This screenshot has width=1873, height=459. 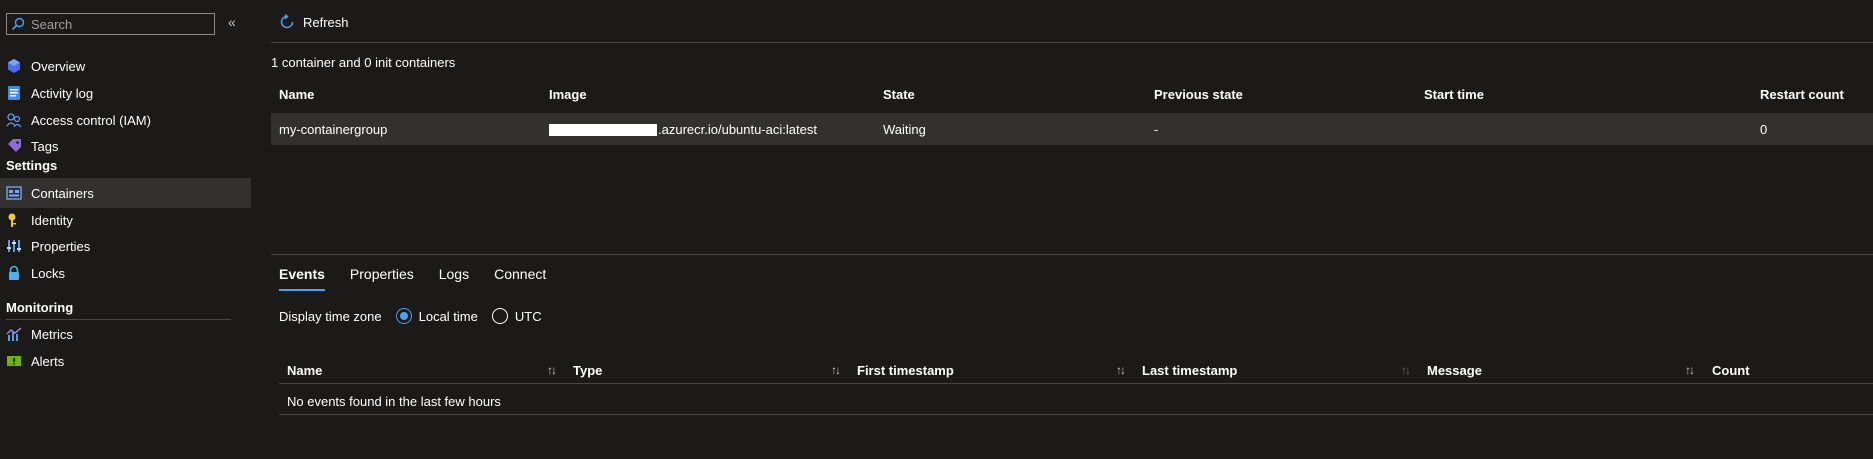 What do you see at coordinates (125, 146) in the screenshot?
I see `sidebar-item-tags: Tags` at bounding box center [125, 146].